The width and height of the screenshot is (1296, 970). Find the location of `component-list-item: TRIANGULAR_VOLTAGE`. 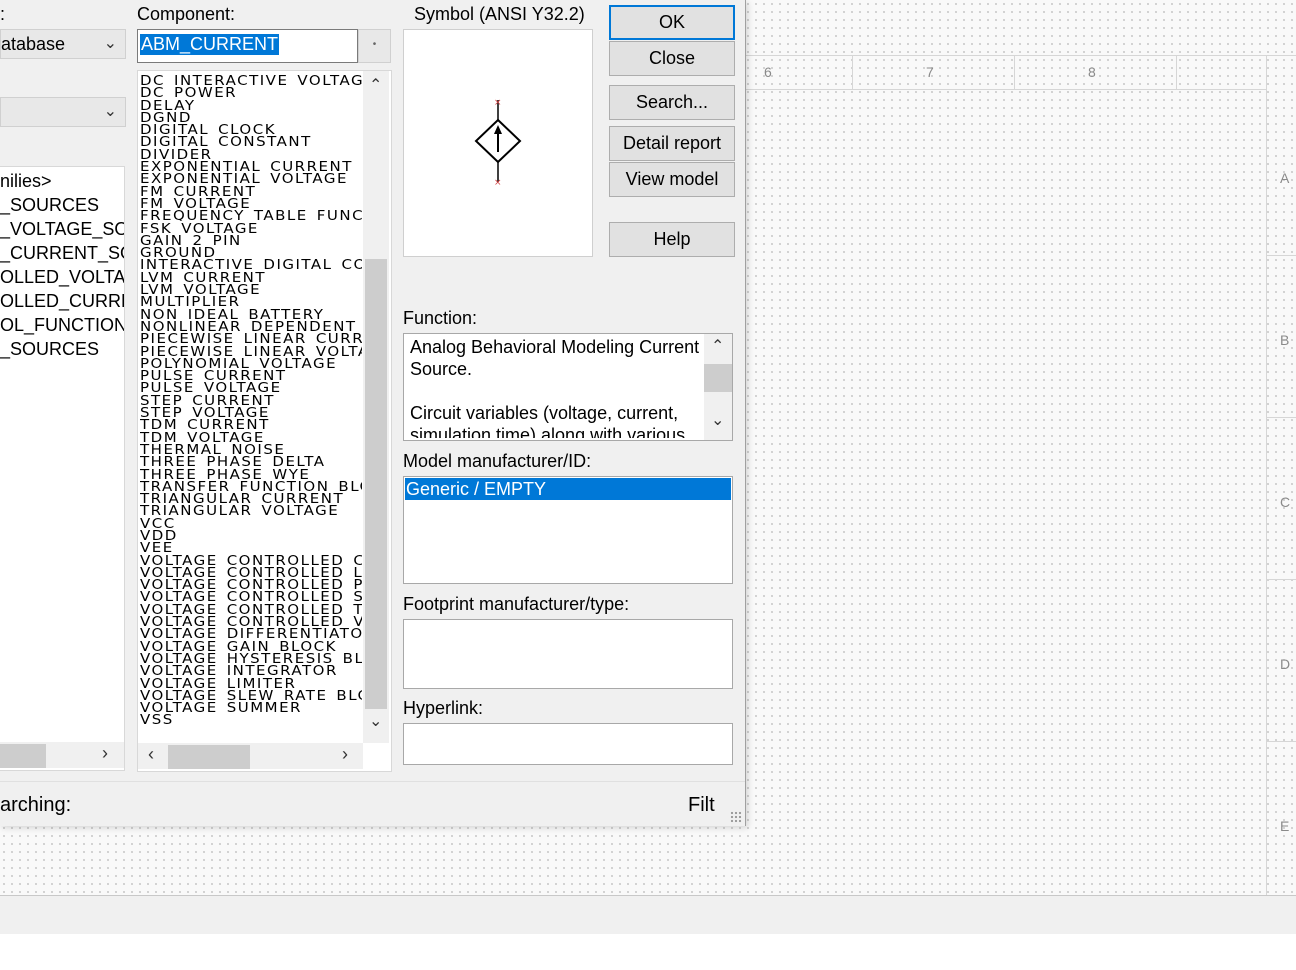

component-list-item: TRIANGULAR_VOLTAGE is located at coordinates (251, 510).